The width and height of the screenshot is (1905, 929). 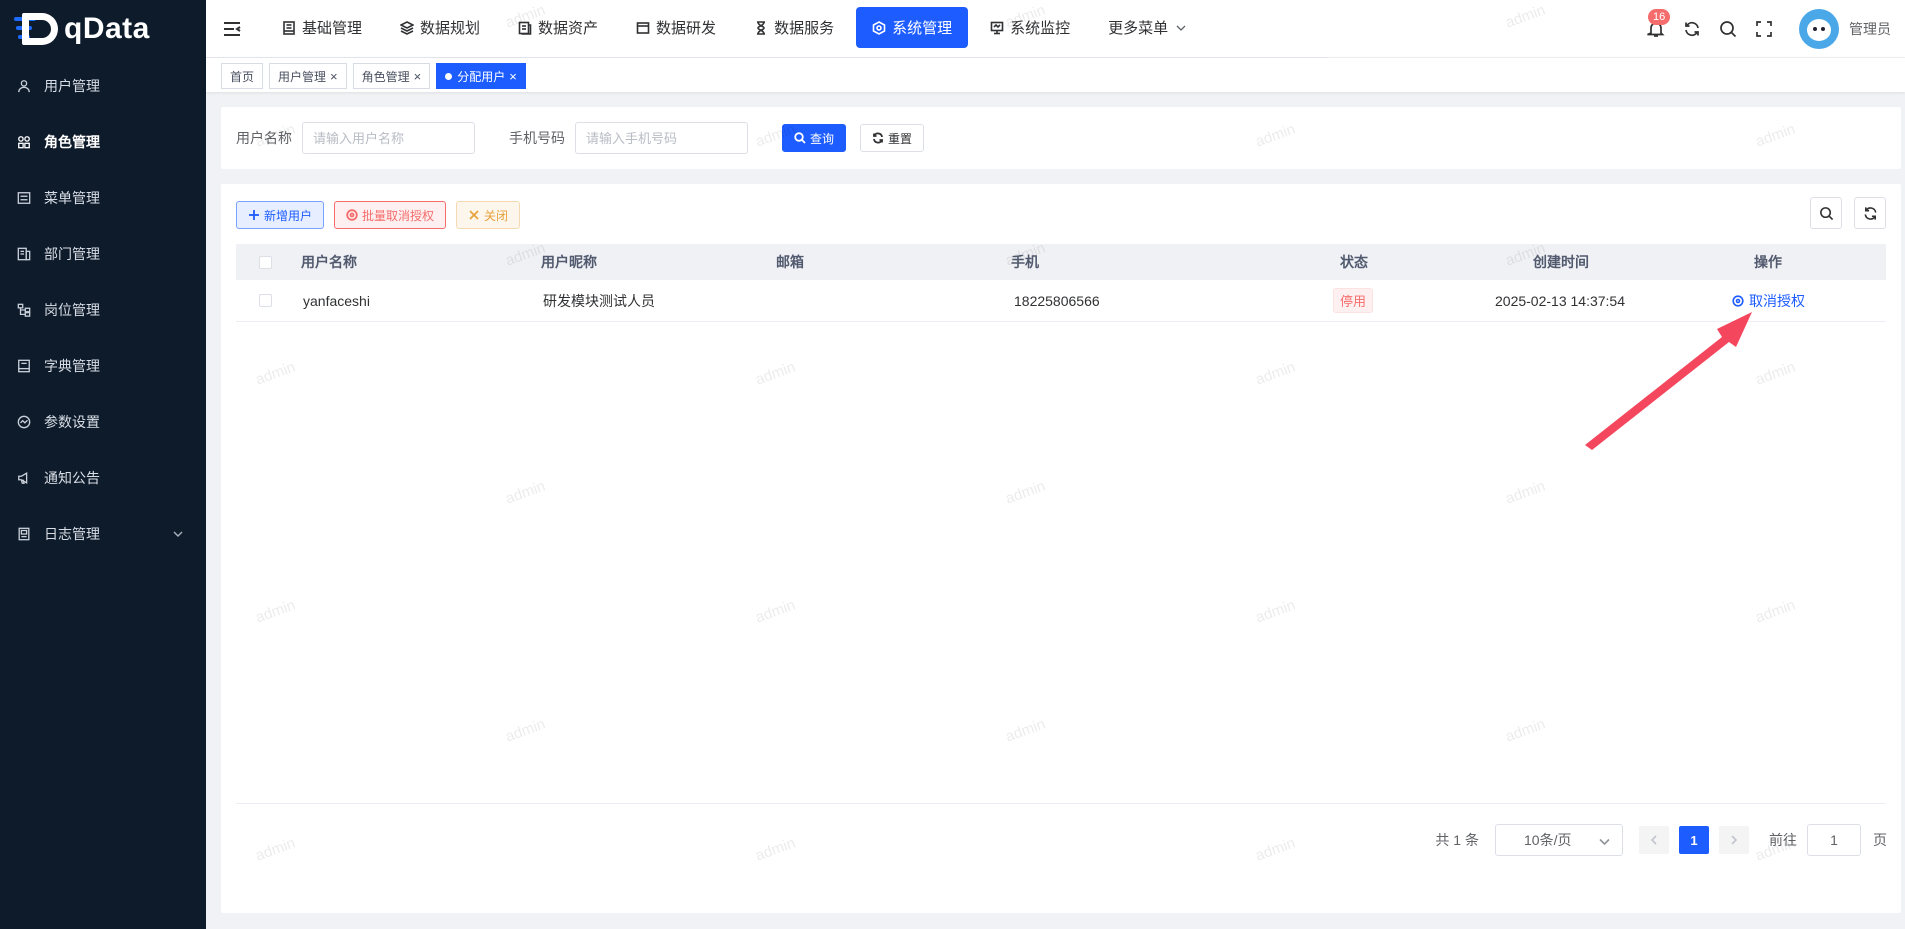 I want to click on revoke-authorization-link: 取消授权, so click(x=1768, y=301).